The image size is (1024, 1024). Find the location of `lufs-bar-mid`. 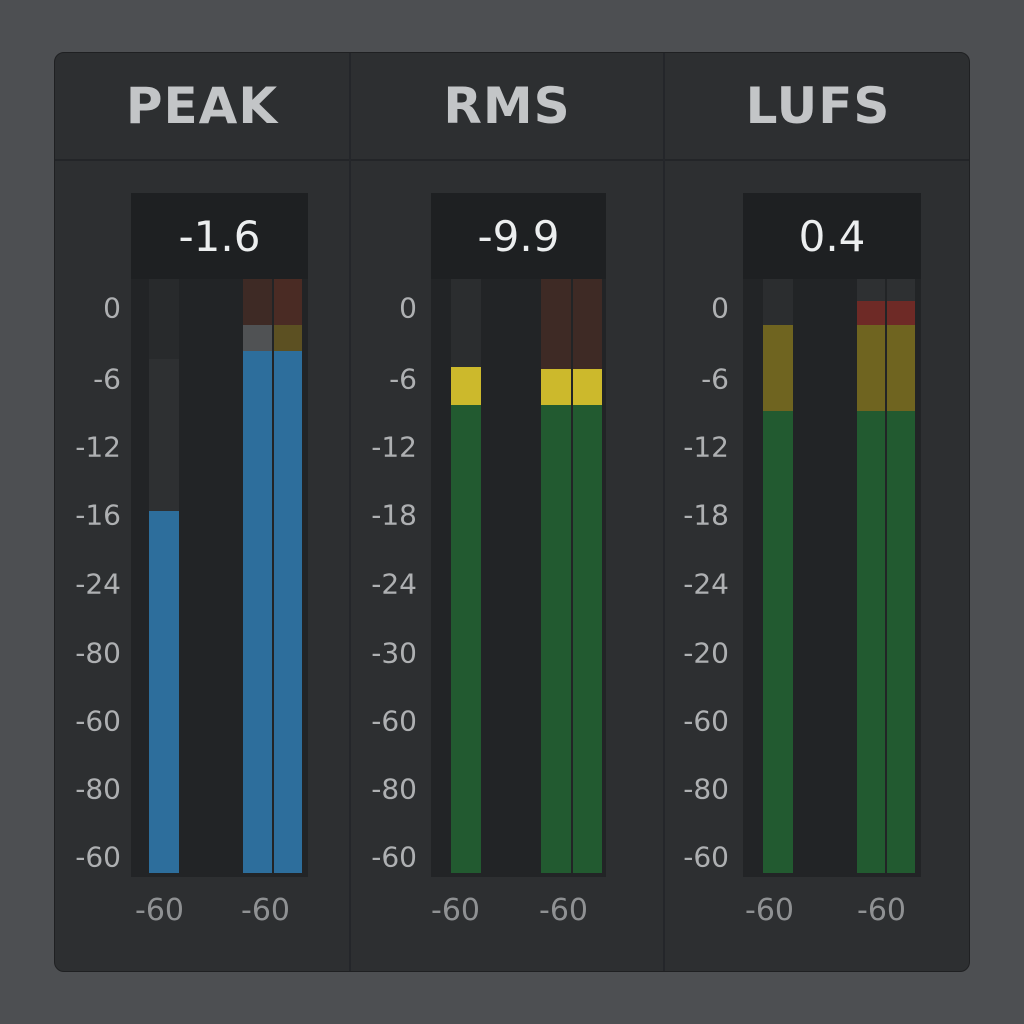

lufs-bar-mid is located at coordinates (871, 576).